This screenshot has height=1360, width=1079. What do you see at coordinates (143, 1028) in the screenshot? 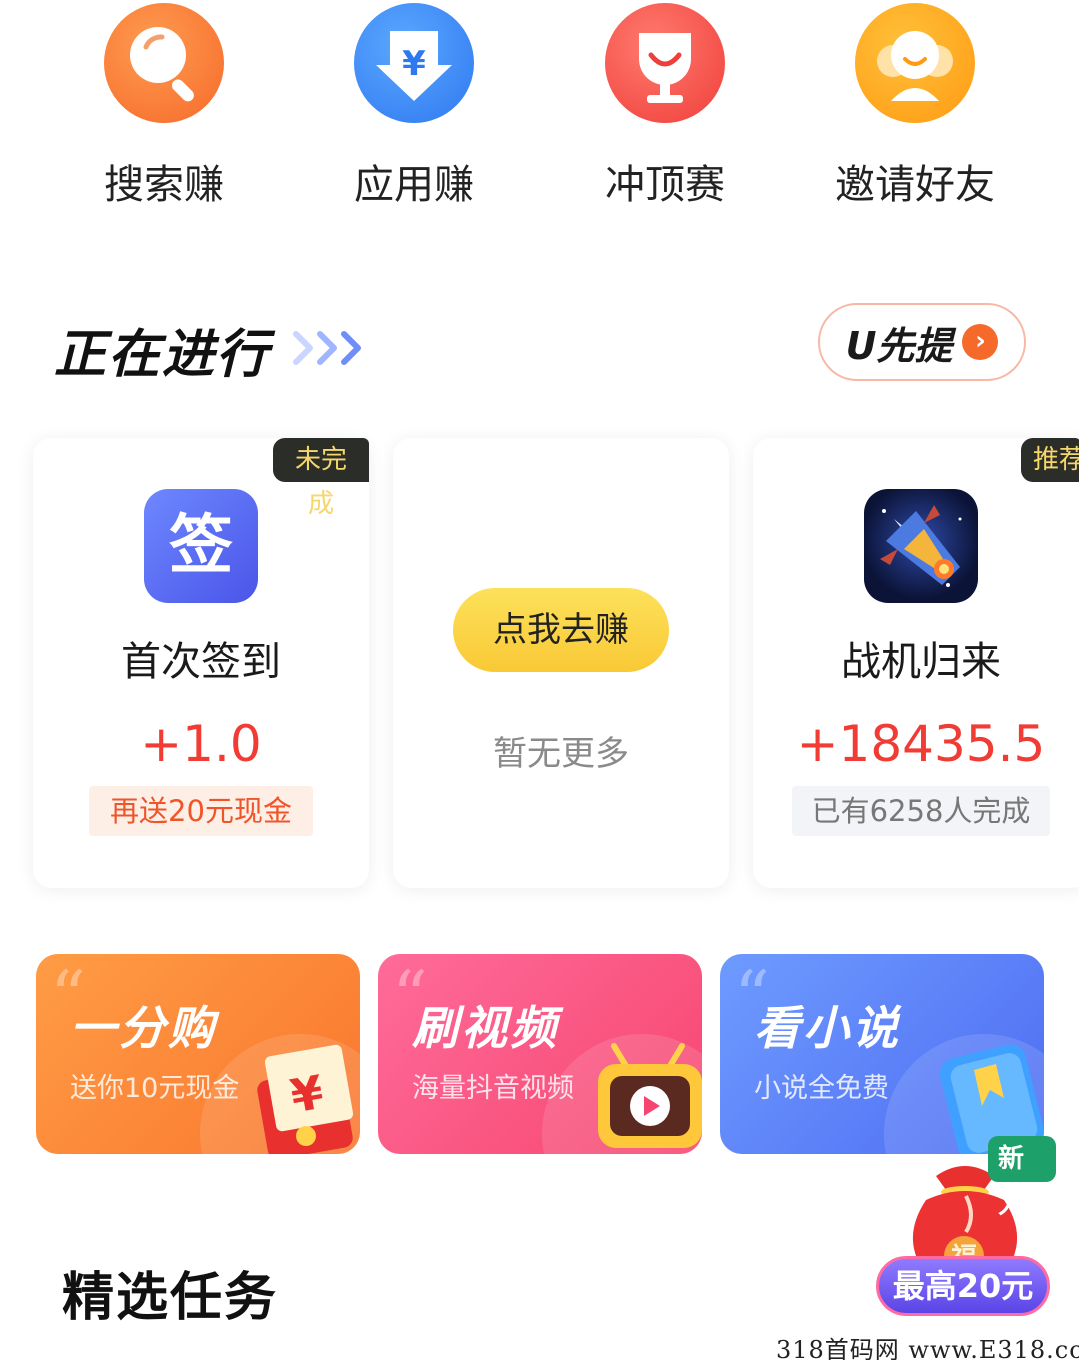
I see `promo-title: 一分购` at bounding box center [143, 1028].